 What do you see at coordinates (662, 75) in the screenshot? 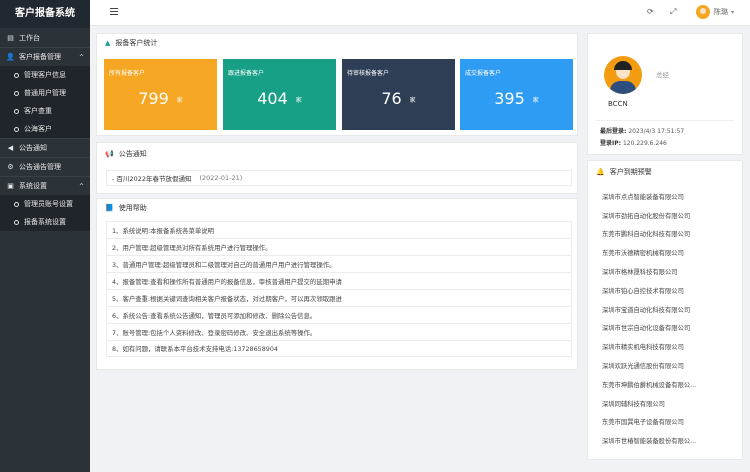
I see `user-role: 总经` at bounding box center [662, 75].